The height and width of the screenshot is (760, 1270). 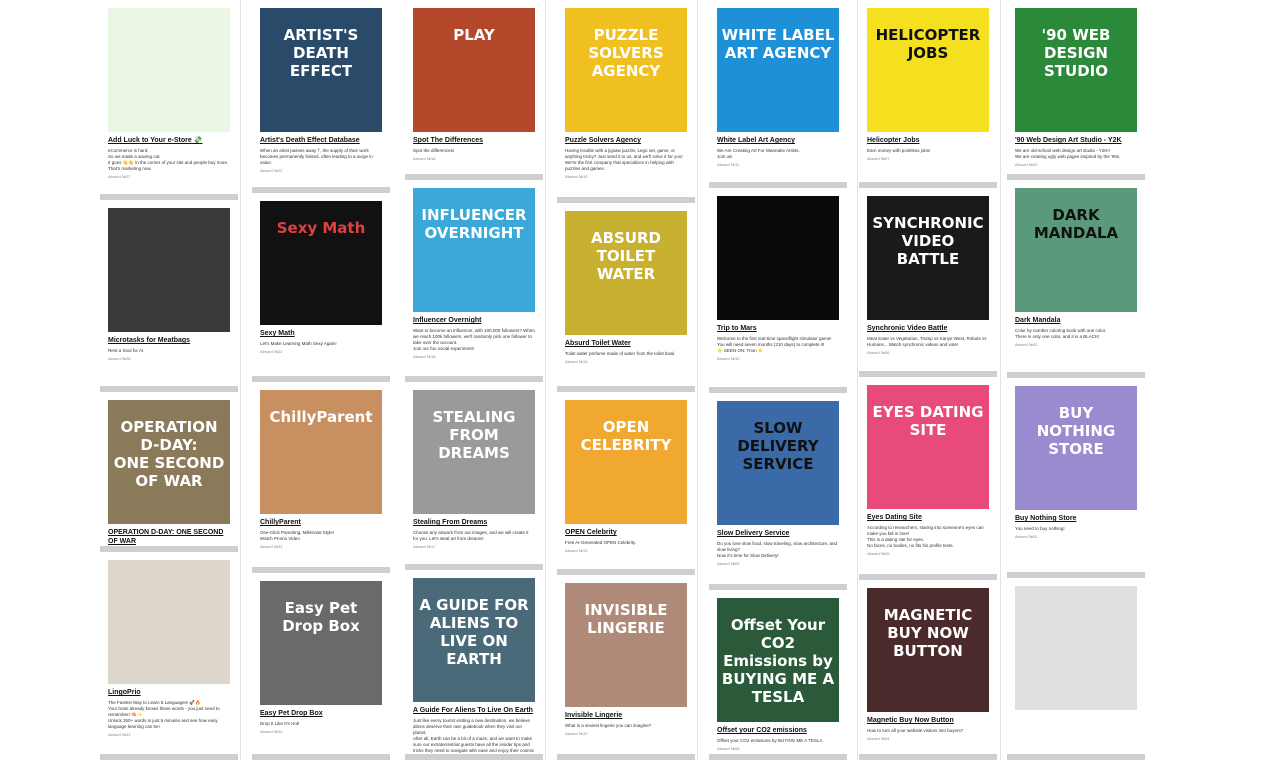 What do you see at coordinates (169, 537) in the screenshot?
I see `product-title-link: OPERATION D-DAY: ONE SECOND OF WAR` at bounding box center [169, 537].